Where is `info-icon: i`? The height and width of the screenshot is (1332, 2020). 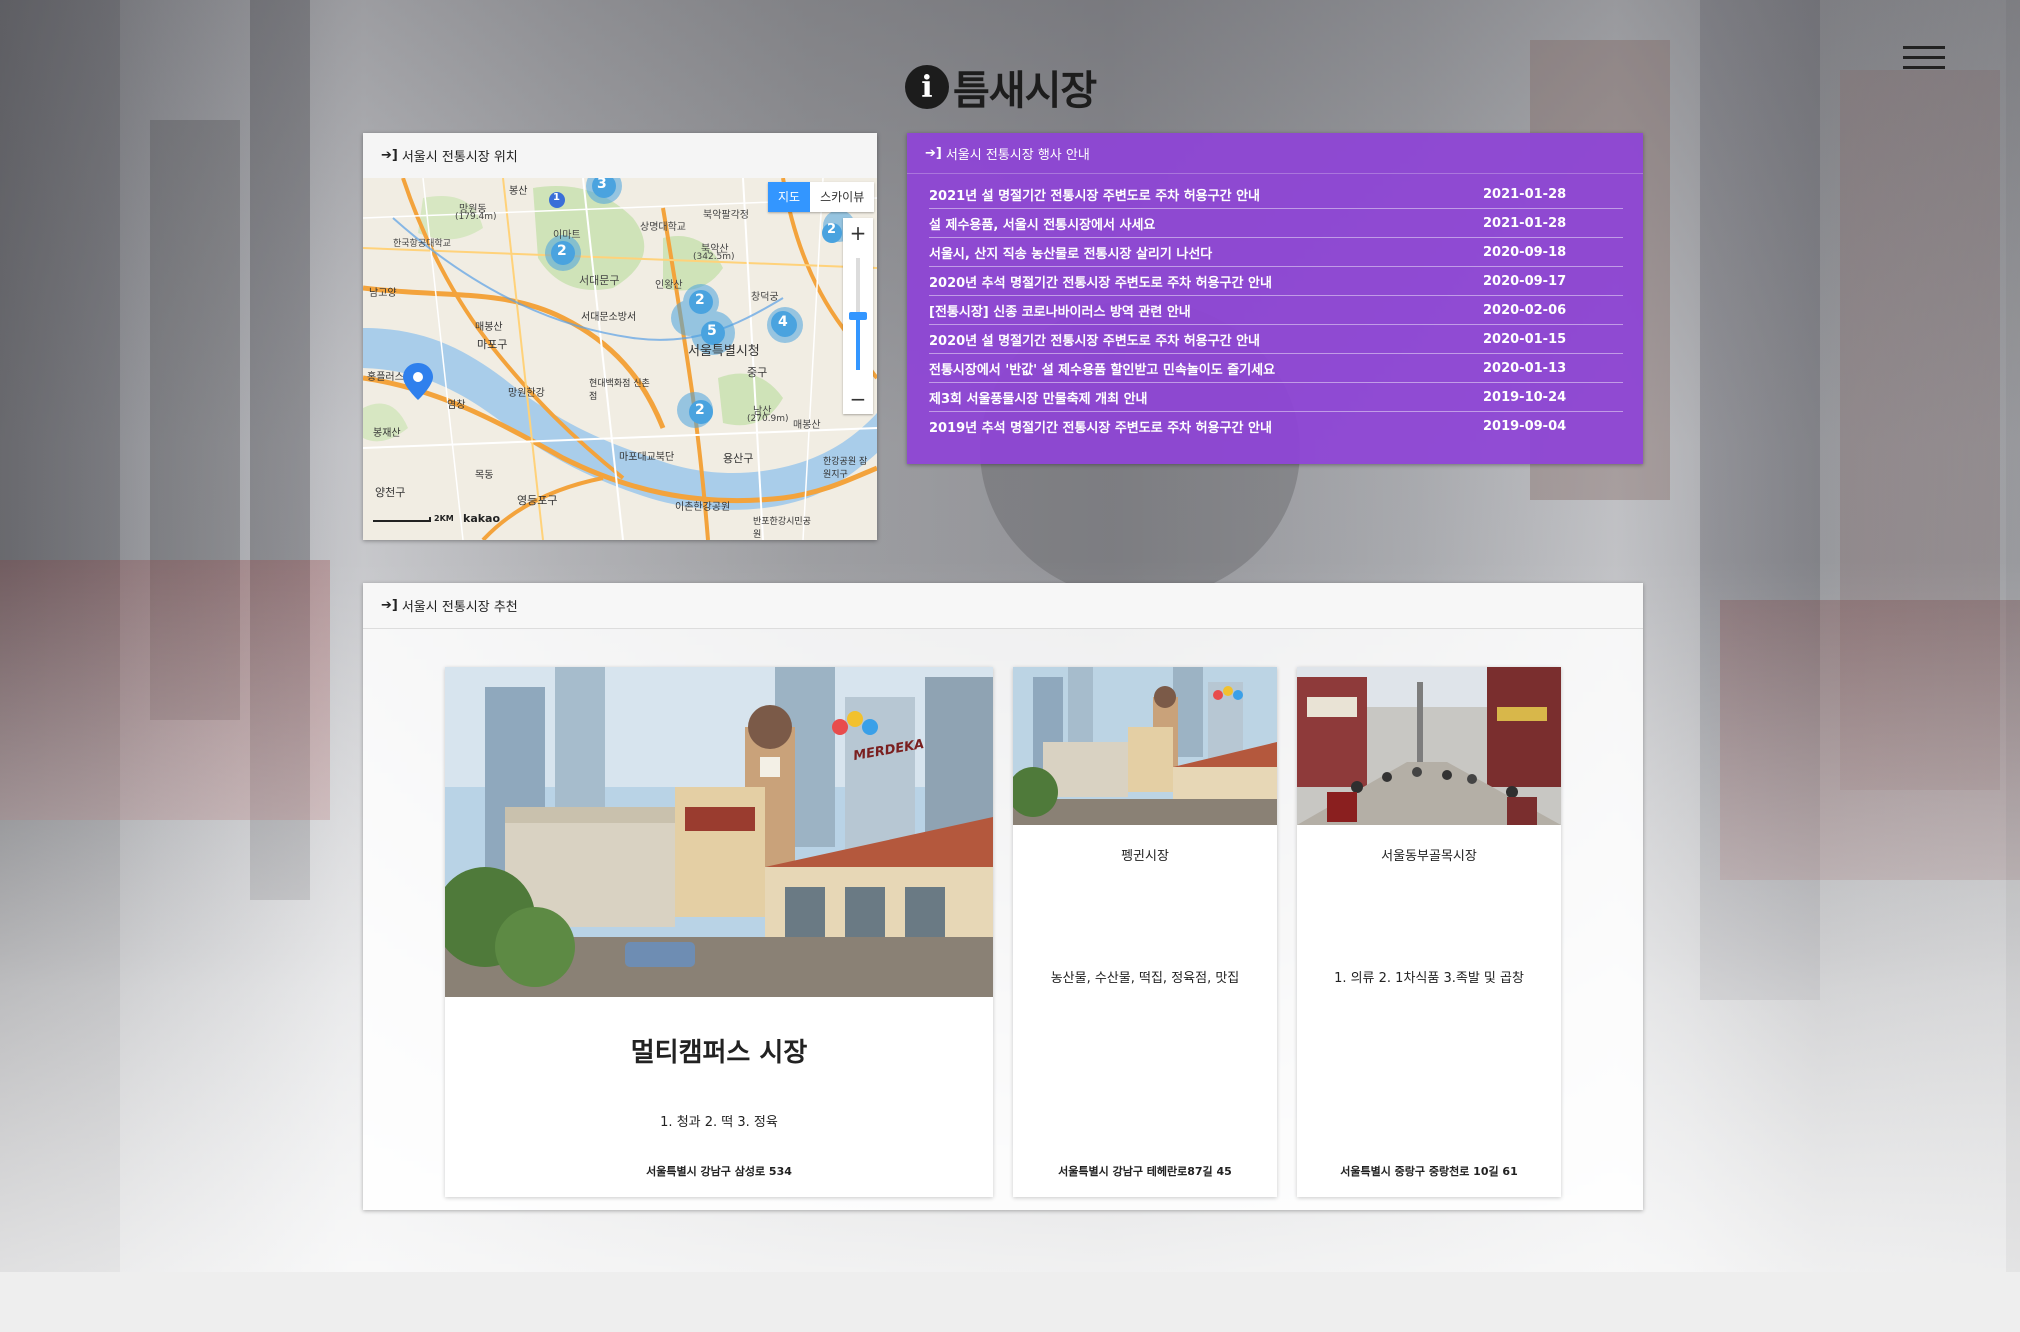 info-icon: i is located at coordinates (927, 87).